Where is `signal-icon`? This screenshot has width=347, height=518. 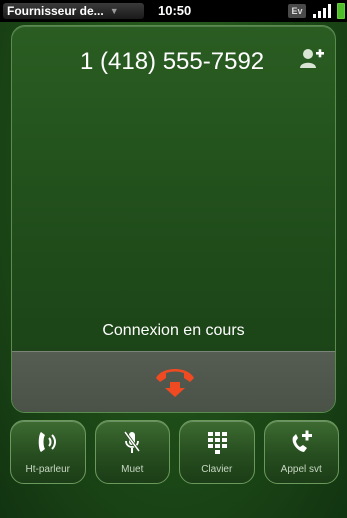
signal-icon is located at coordinates (323, 11).